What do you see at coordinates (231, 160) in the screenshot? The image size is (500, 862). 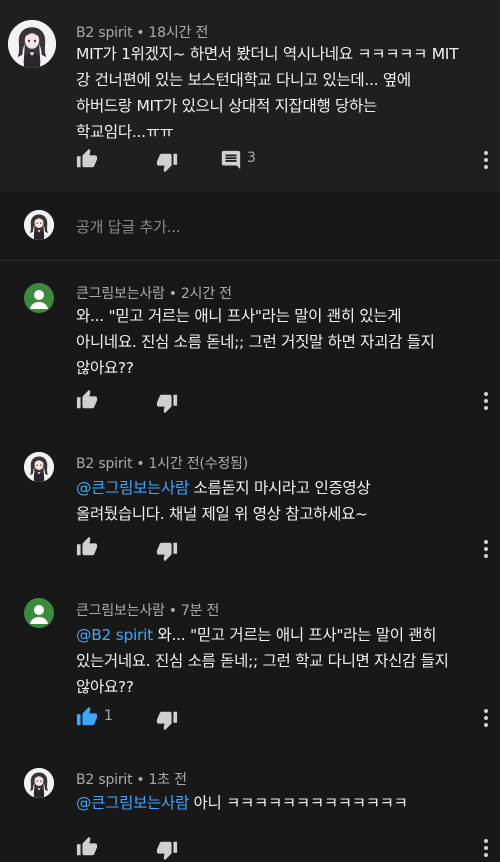 I see `comment-icon` at bounding box center [231, 160].